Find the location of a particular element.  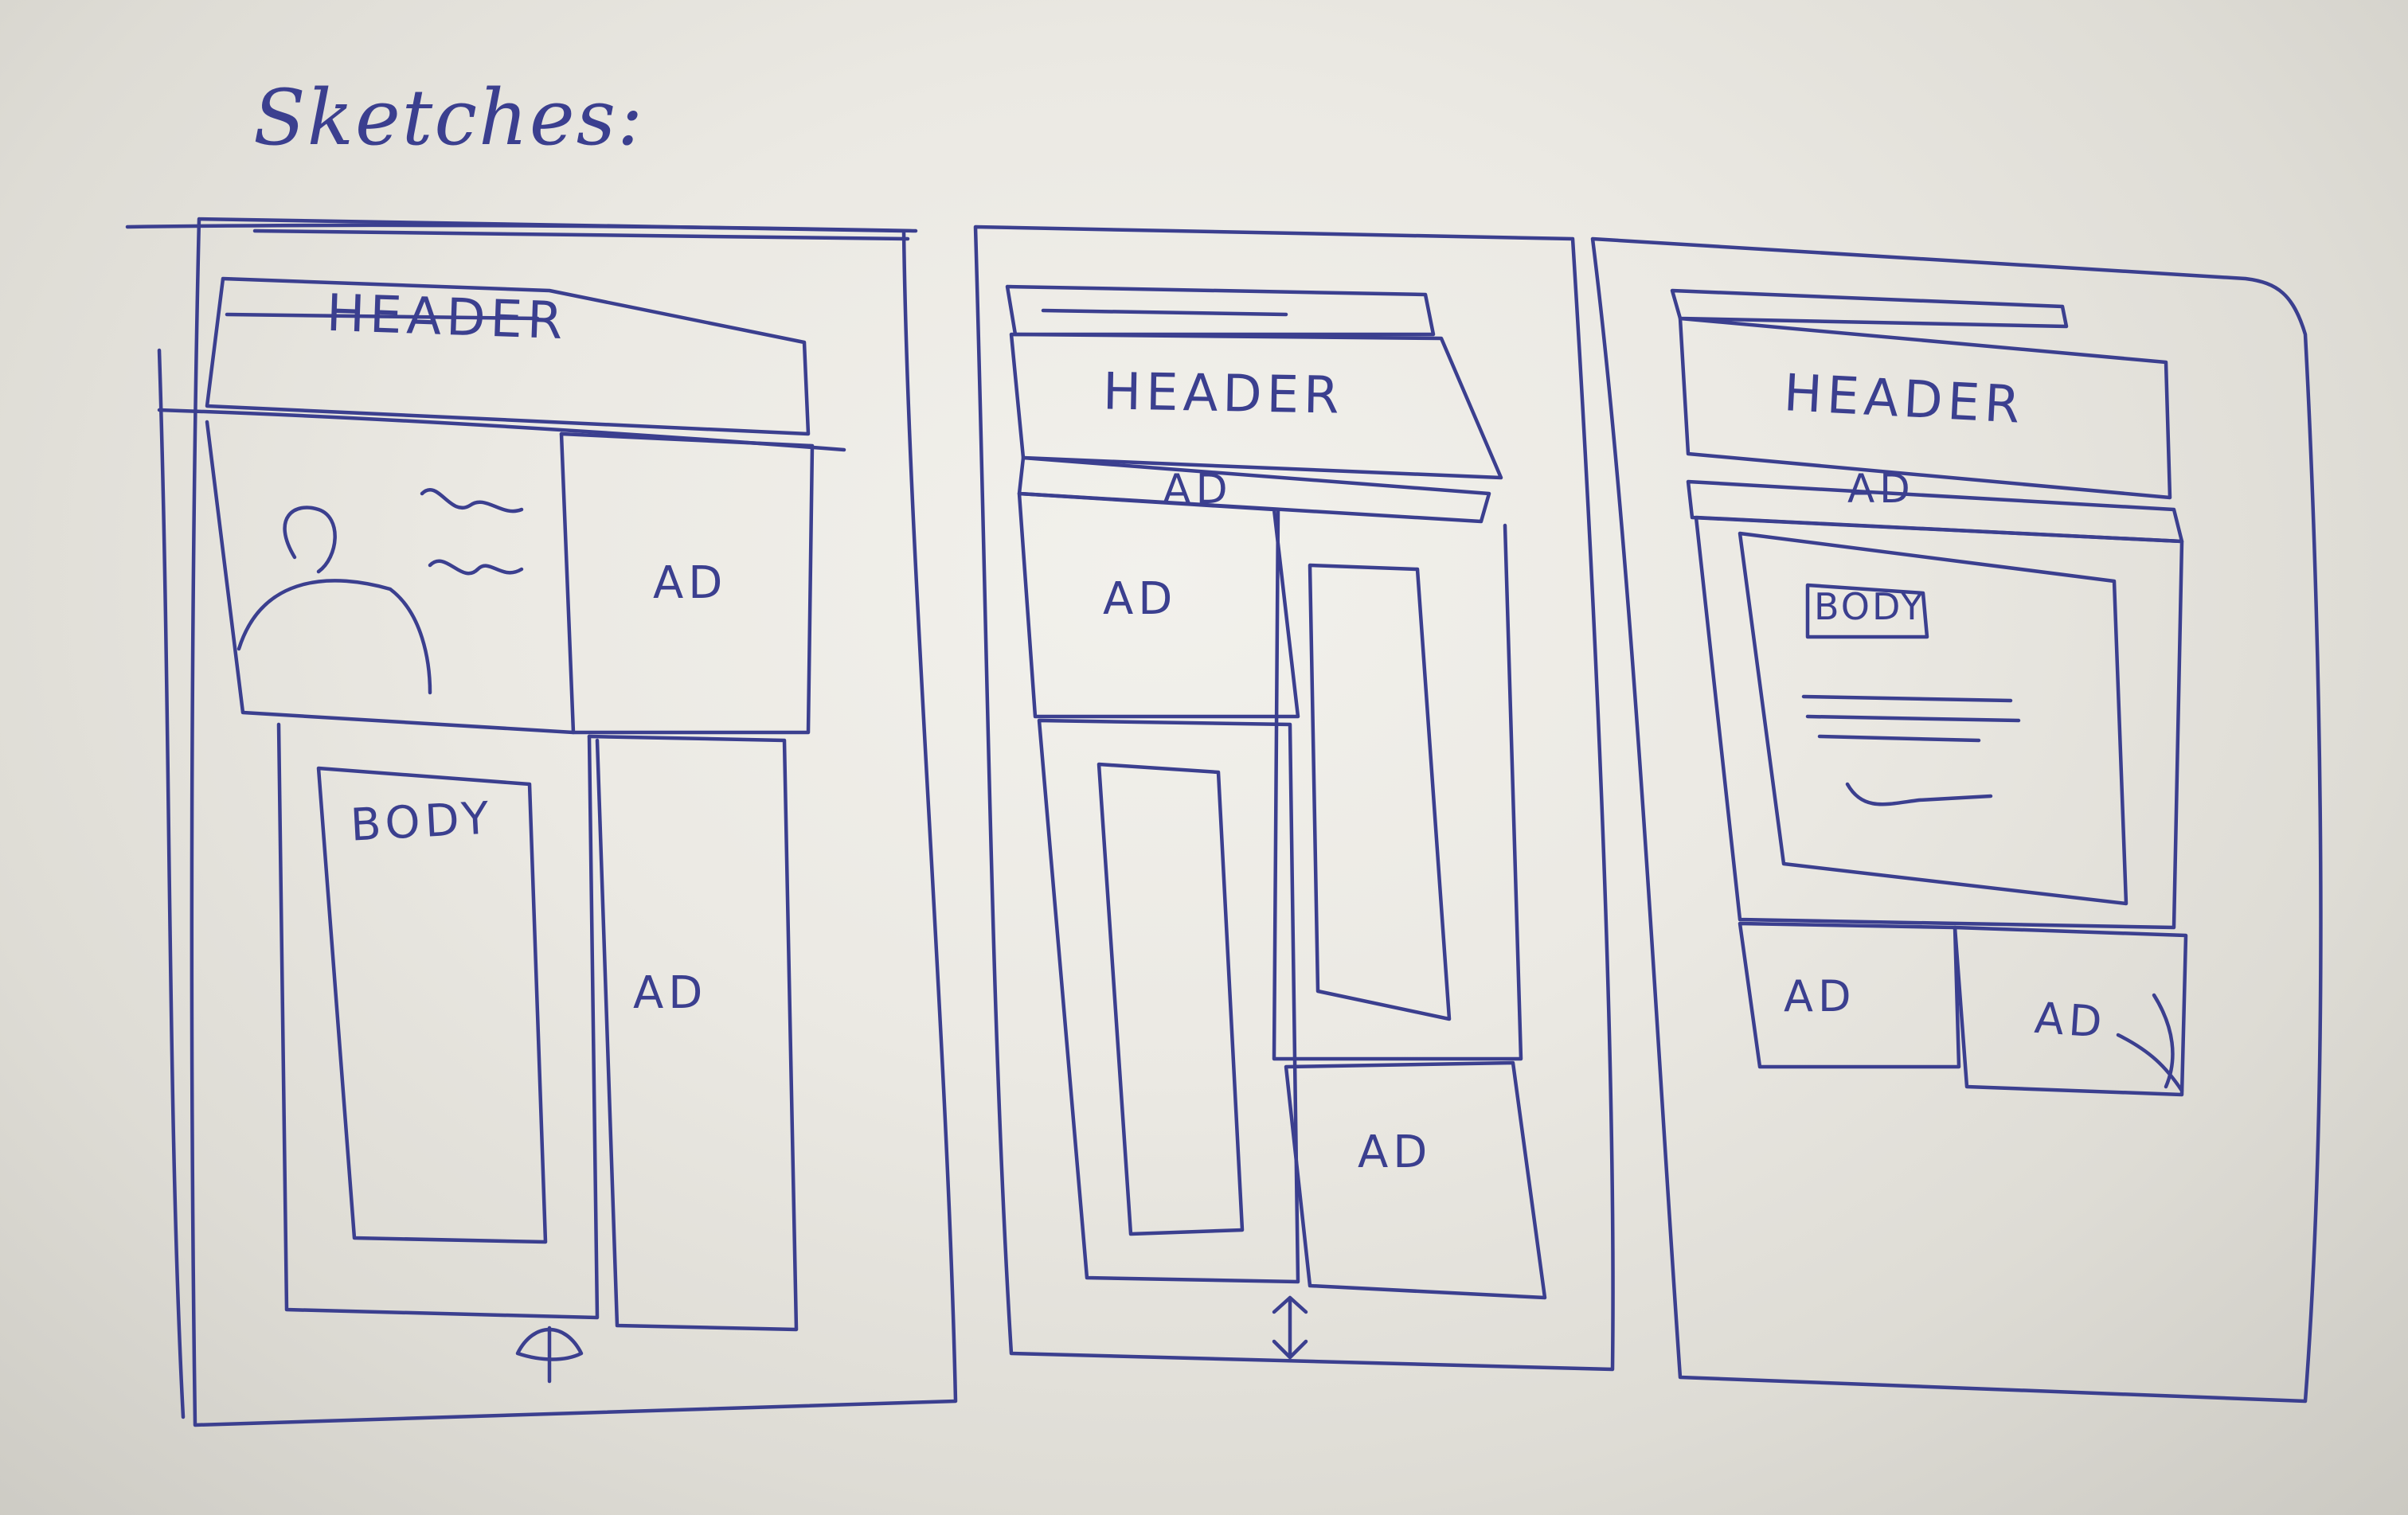

sketch-2-right-column is located at coordinates (1397, 784).